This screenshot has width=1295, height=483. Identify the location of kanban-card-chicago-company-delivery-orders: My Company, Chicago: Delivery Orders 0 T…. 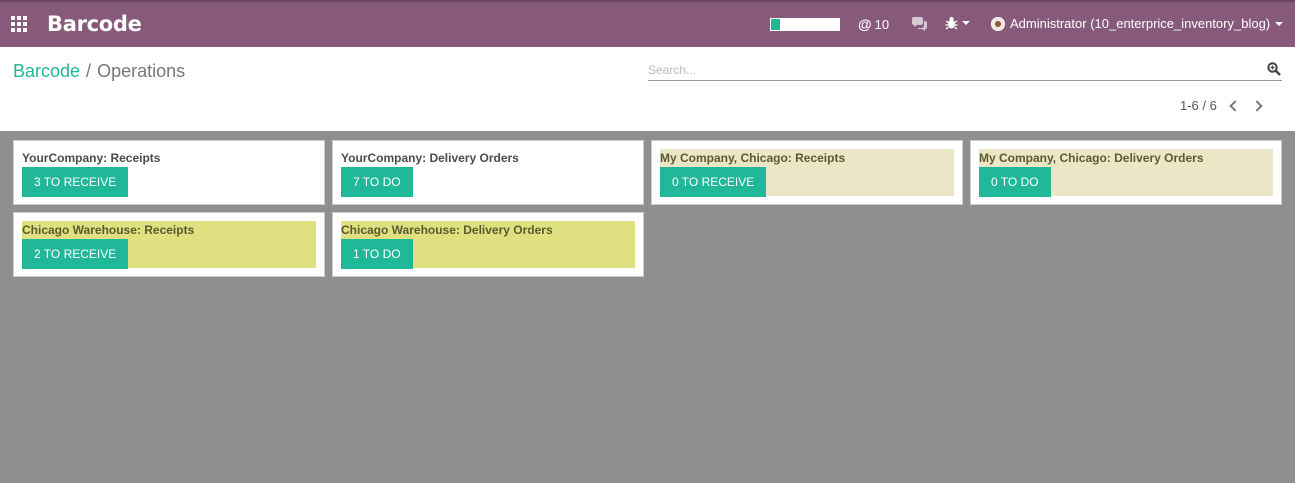
(1126, 172).